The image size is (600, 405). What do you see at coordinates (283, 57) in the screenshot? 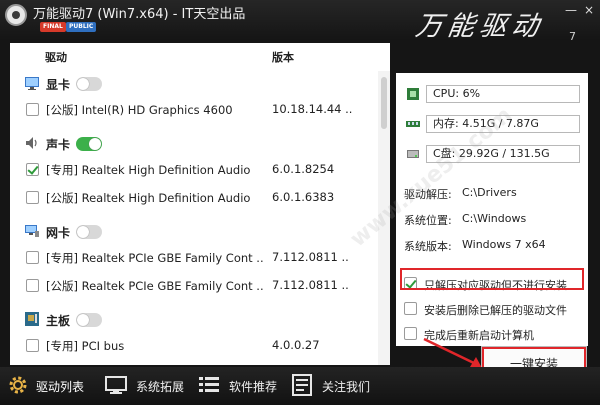
I see `column-version: 版本` at bounding box center [283, 57].